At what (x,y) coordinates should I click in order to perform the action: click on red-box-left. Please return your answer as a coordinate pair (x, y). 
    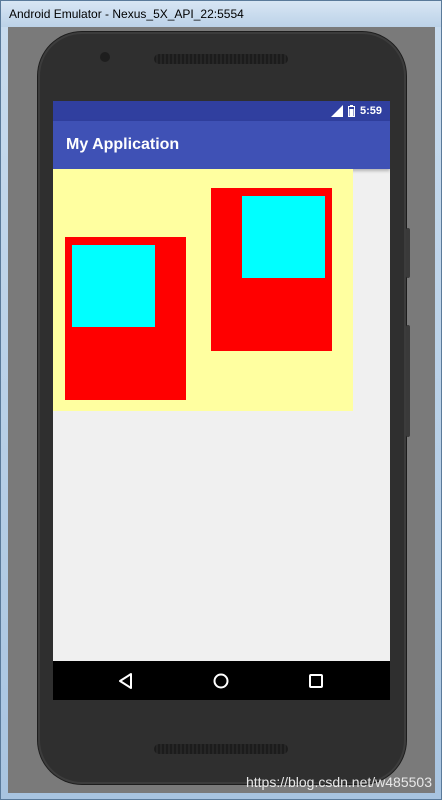
    Looking at the image, I should click on (125, 318).